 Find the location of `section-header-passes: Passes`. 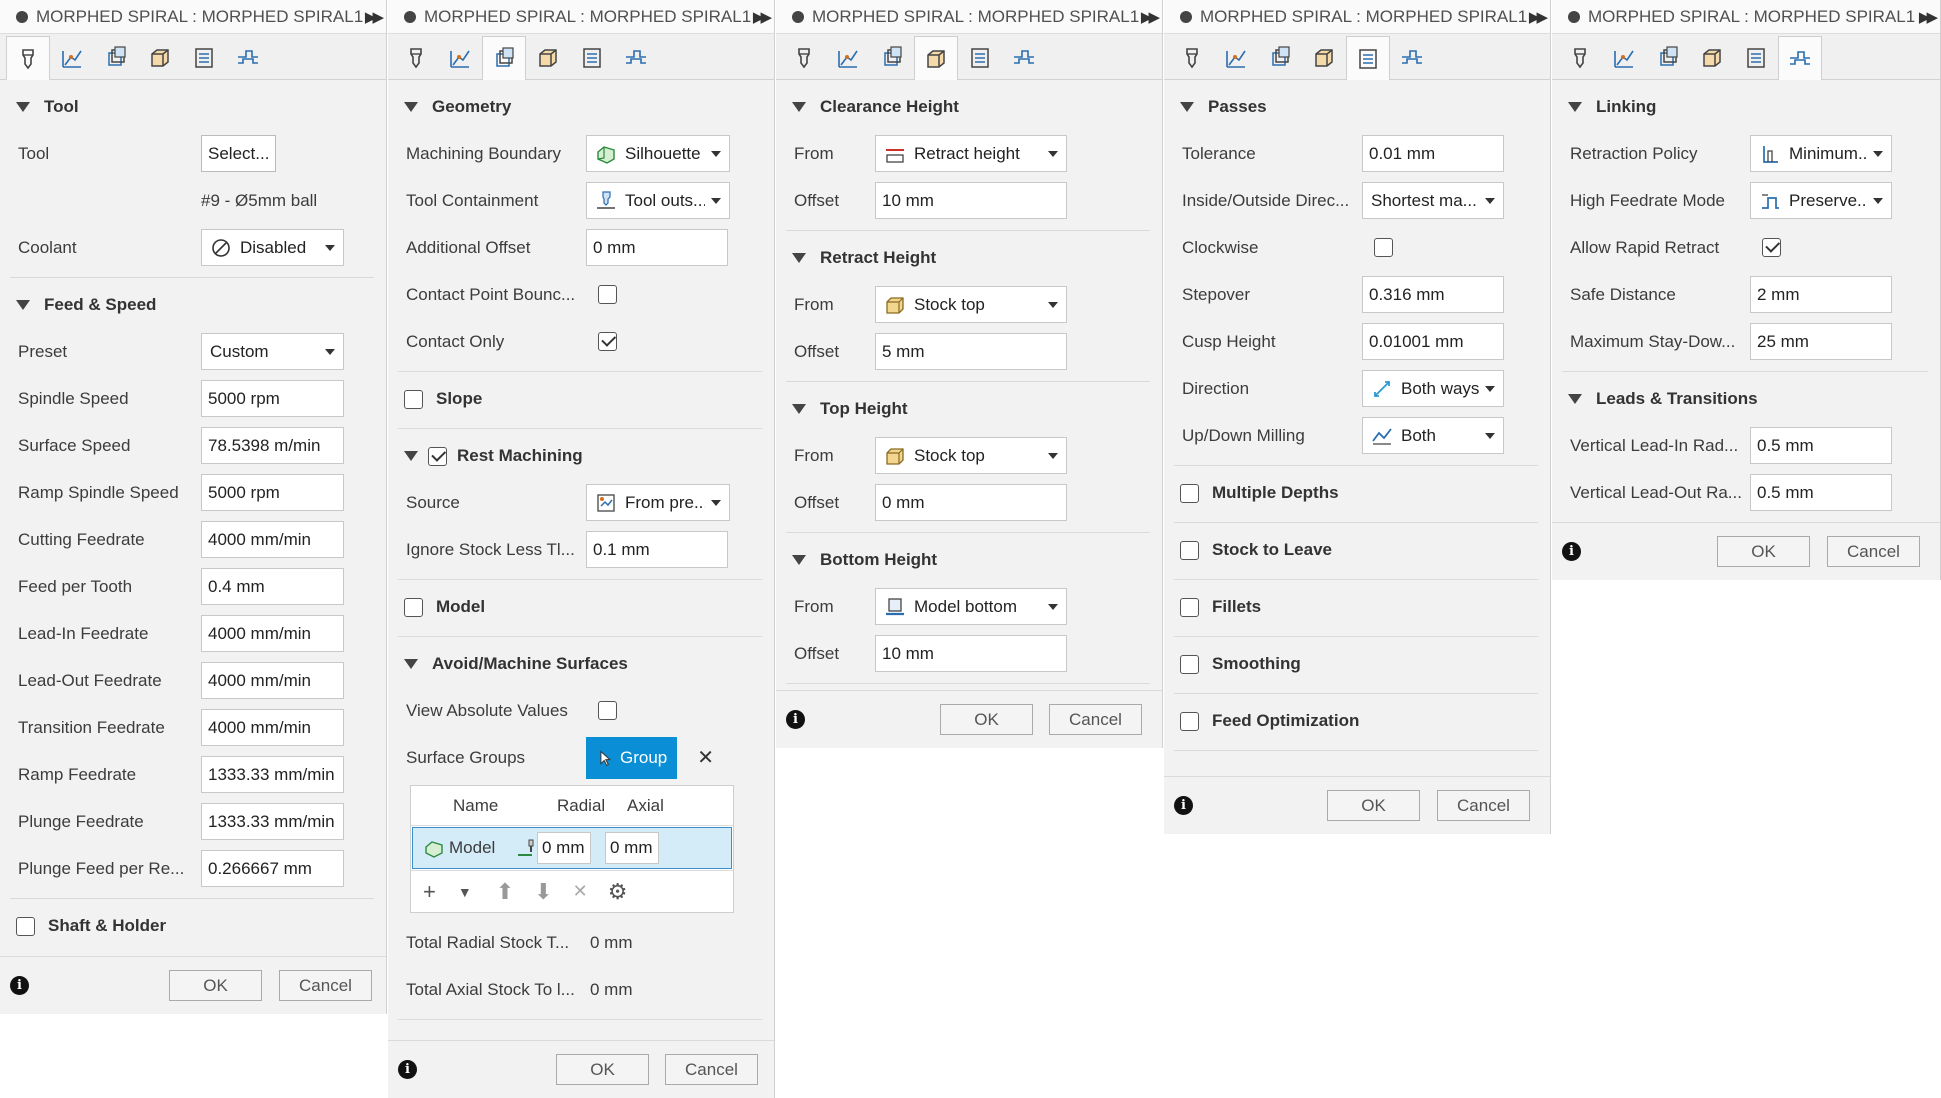

section-header-passes: Passes is located at coordinates (1356, 107).